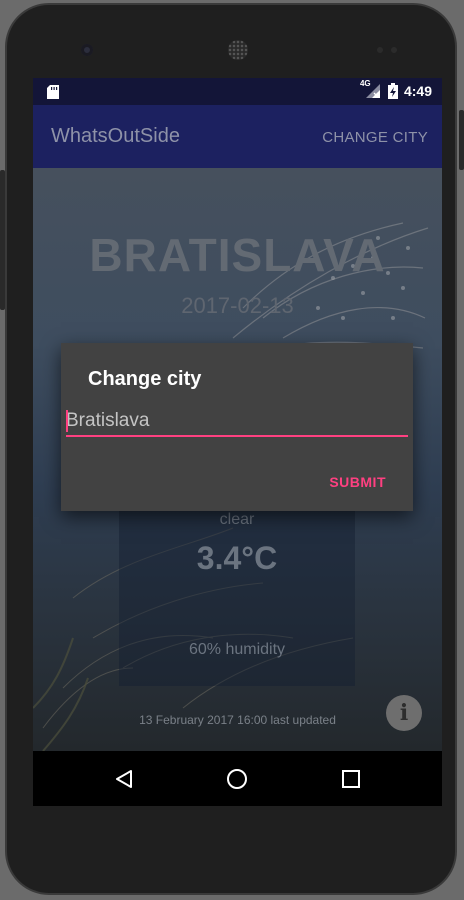 The width and height of the screenshot is (464, 900). What do you see at coordinates (238, 50) in the screenshot?
I see `earpiece-speaker` at bounding box center [238, 50].